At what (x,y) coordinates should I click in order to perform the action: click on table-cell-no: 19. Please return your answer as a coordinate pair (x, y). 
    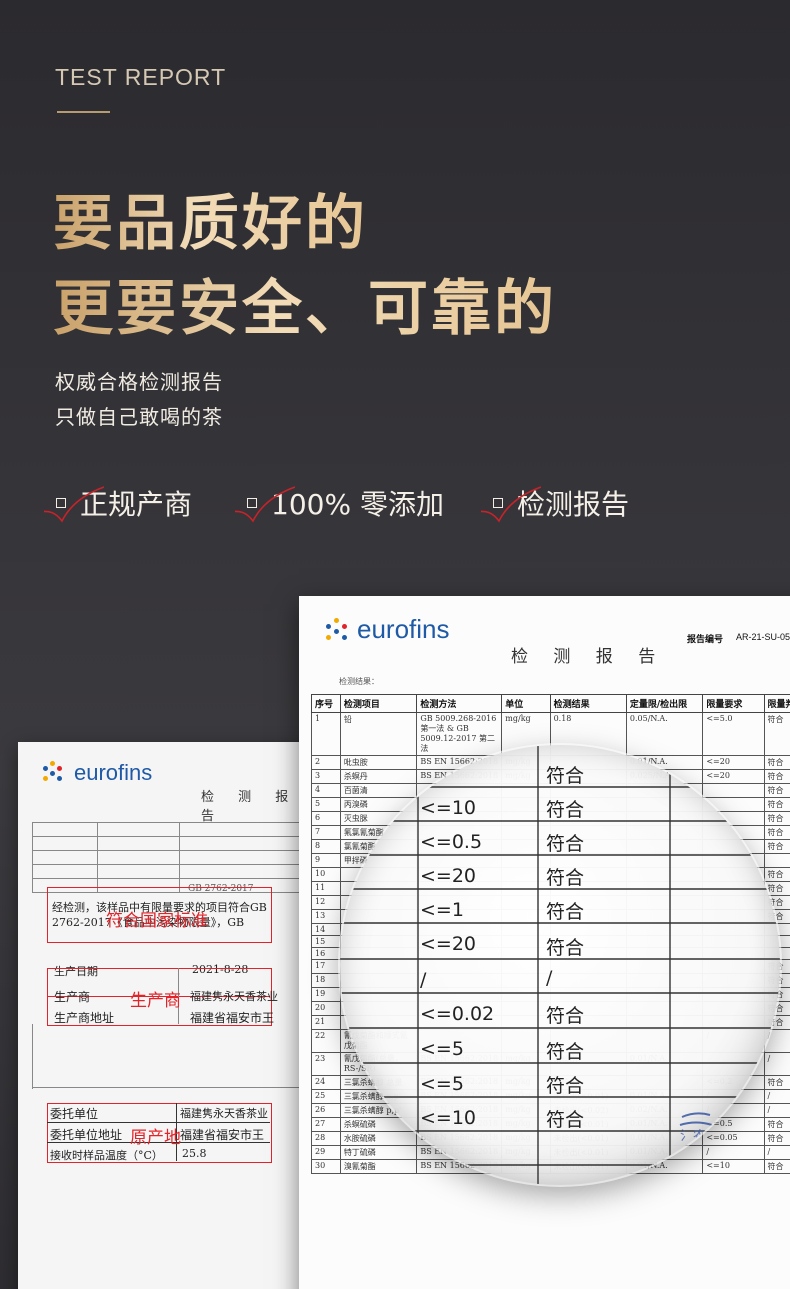
    Looking at the image, I should click on (326, 994).